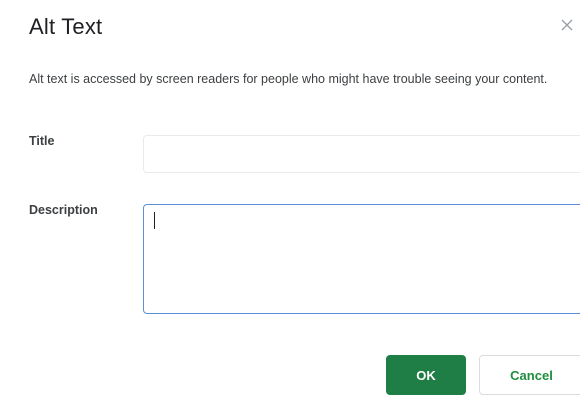  Describe the element at coordinates (426, 375) in the screenshot. I see `ok-button: OK` at that location.